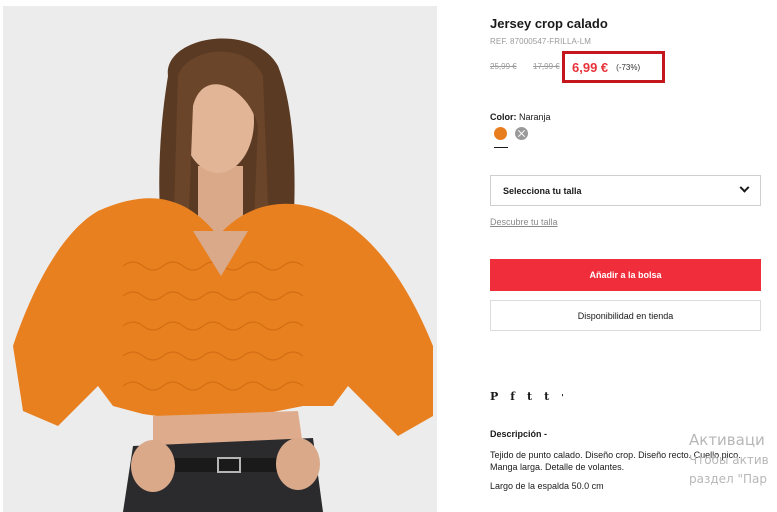 This screenshot has width=777, height=512. Describe the element at coordinates (503, 117) in the screenshot. I see `color-label: Color:` at that location.